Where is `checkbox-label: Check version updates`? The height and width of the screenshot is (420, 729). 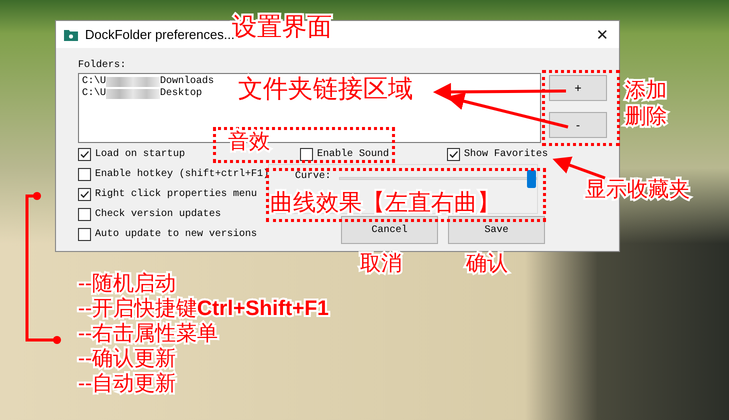 checkbox-label: Check version updates is located at coordinates (158, 214).